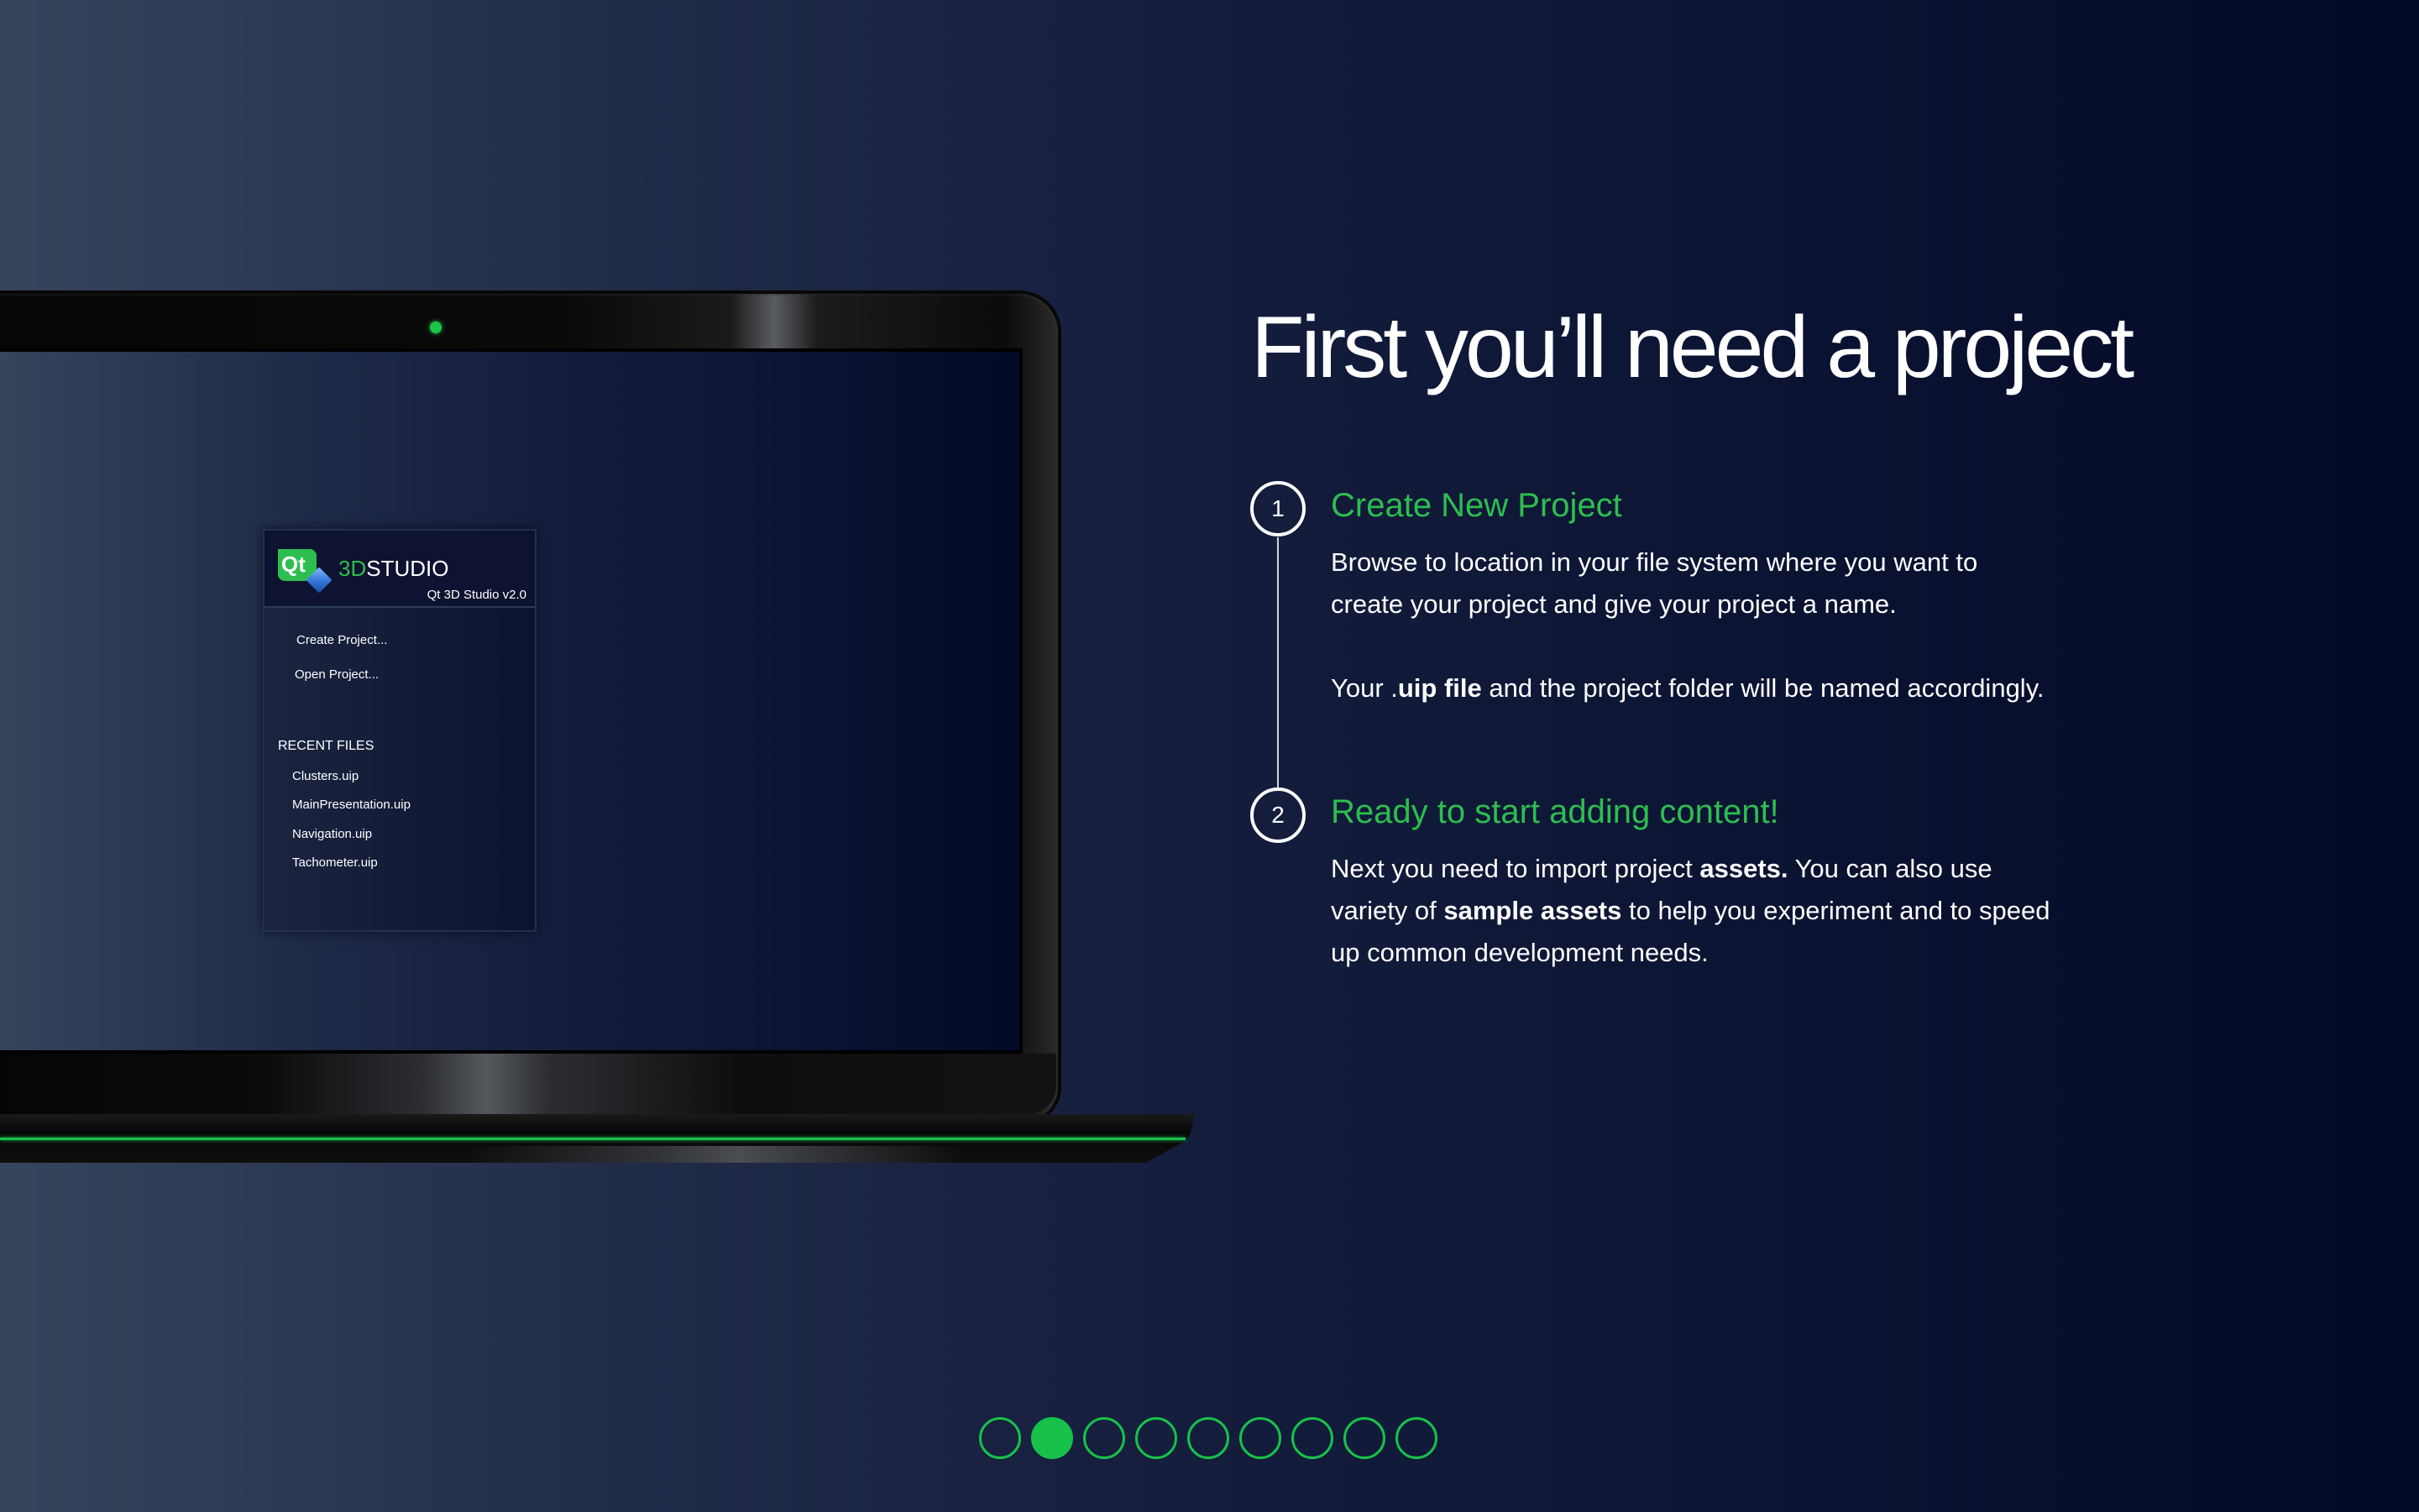 Image resolution: width=2419 pixels, height=1512 pixels. What do you see at coordinates (325, 776) in the screenshot?
I see `recent-file-item: Clusters.uip` at bounding box center [325, 776].